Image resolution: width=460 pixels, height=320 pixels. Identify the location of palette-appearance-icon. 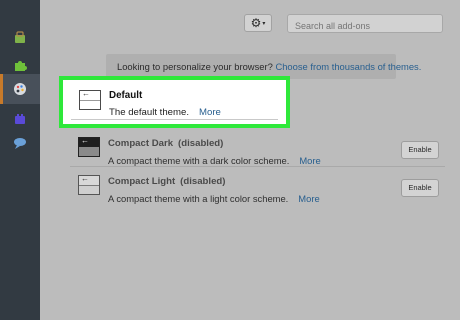
(20, 89).